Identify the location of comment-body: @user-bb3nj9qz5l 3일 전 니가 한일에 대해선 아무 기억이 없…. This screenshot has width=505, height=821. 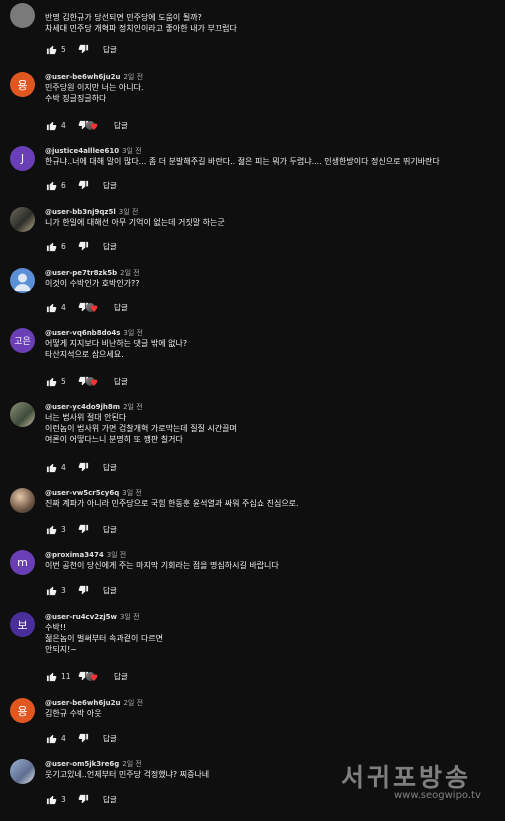
(272, 217).